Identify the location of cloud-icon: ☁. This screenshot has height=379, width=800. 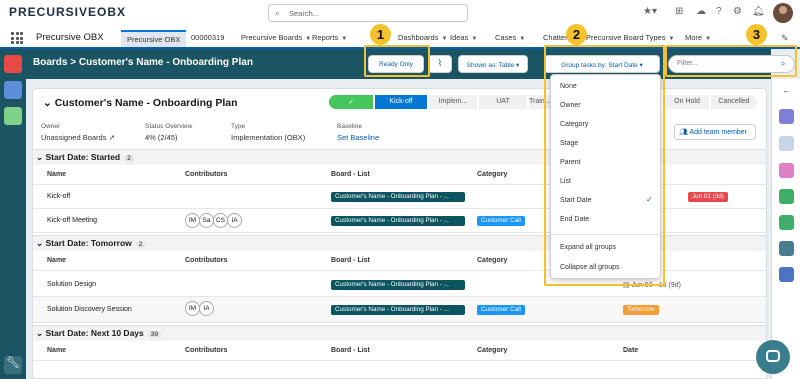
(701, 11).